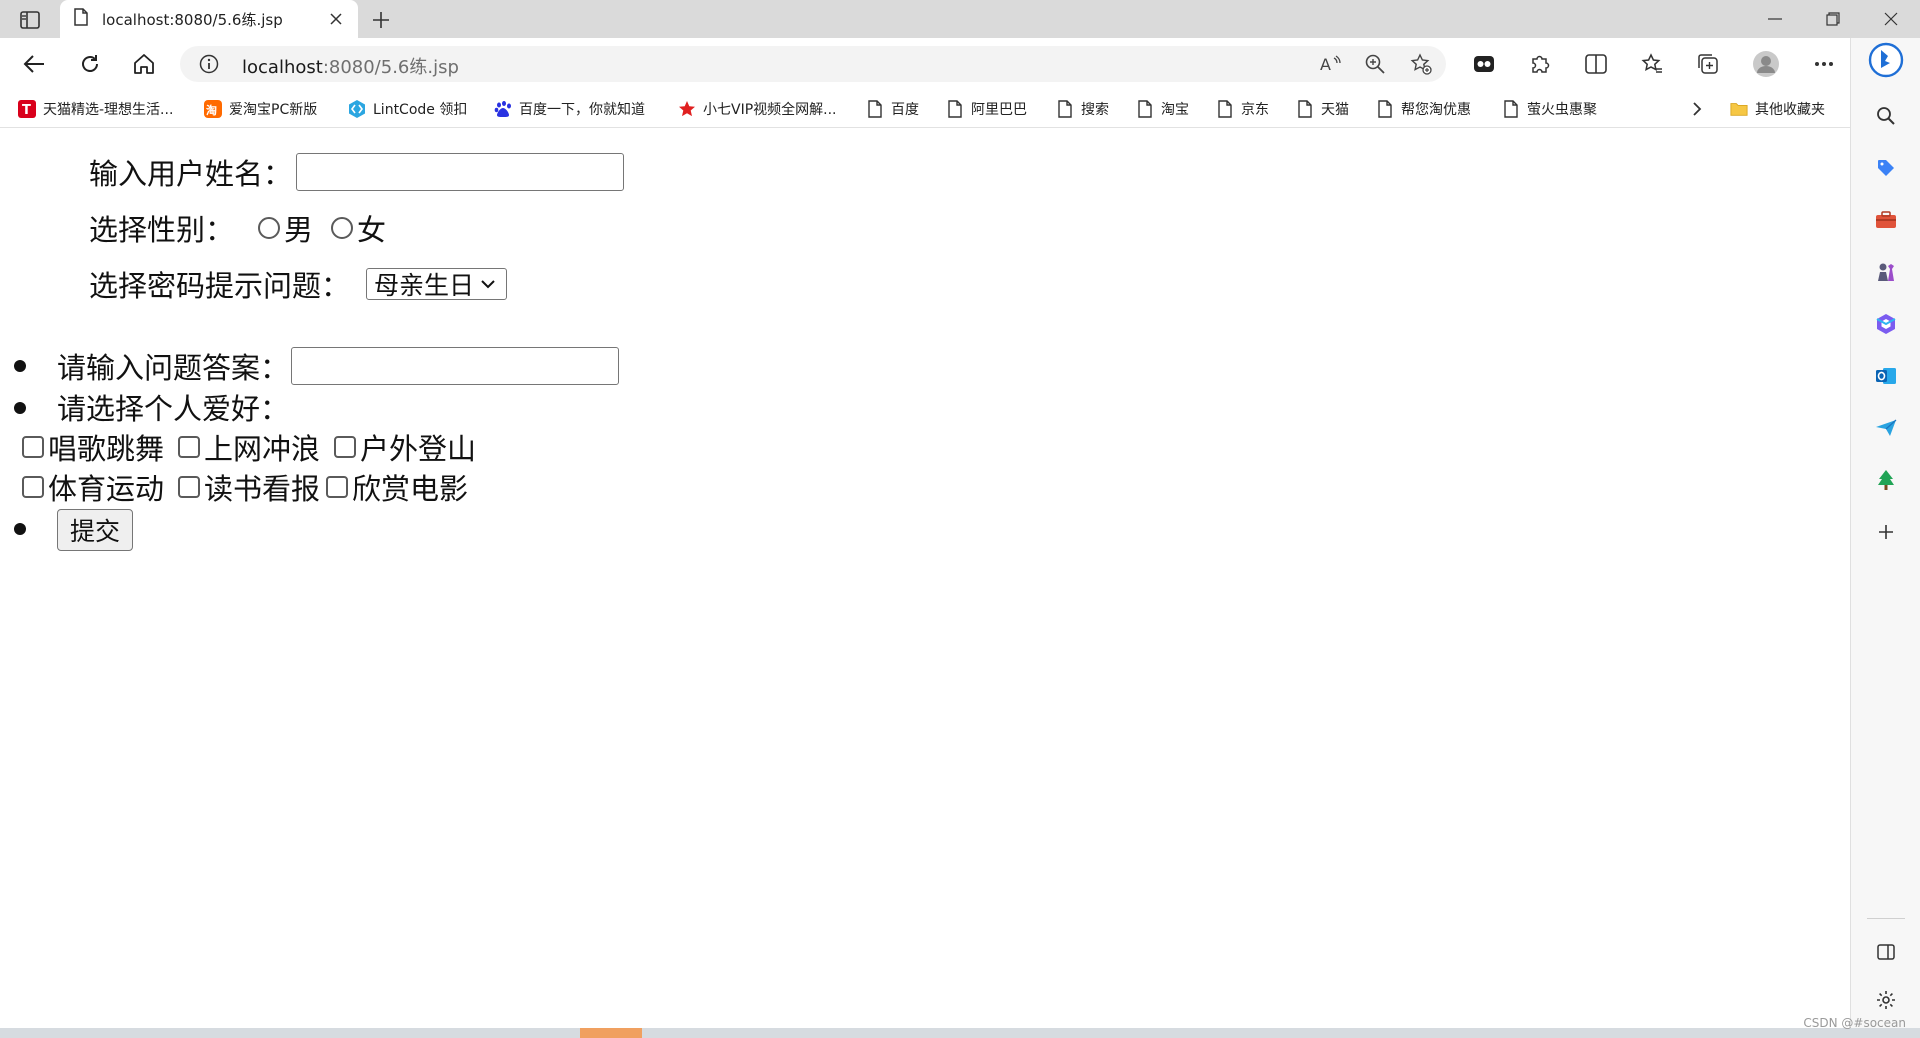 This screenshot has height=1038, width=1920. What do you see at coordinates (1562, 110) in the screenshot?
I see `favorite-label: 萤火虫惠聚` at bounding box center [1562, 110].